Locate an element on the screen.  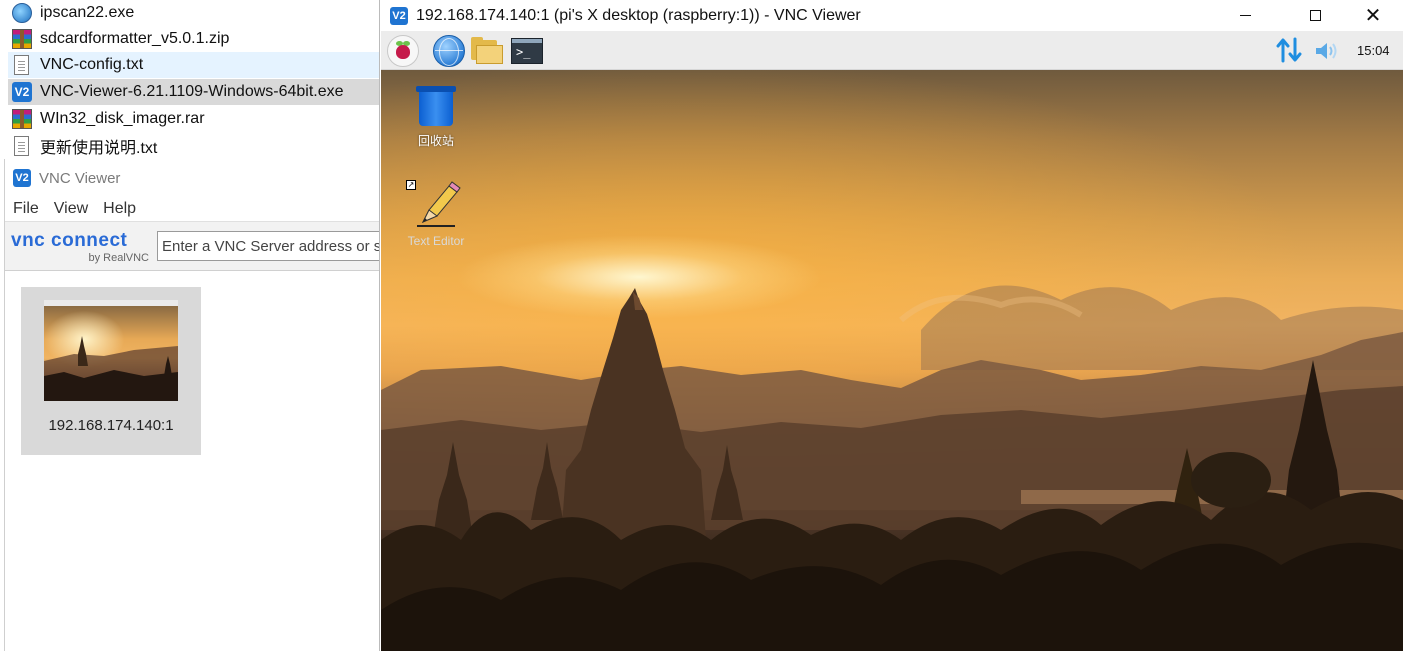
minimize-button is located at coordinates (1245, 15).